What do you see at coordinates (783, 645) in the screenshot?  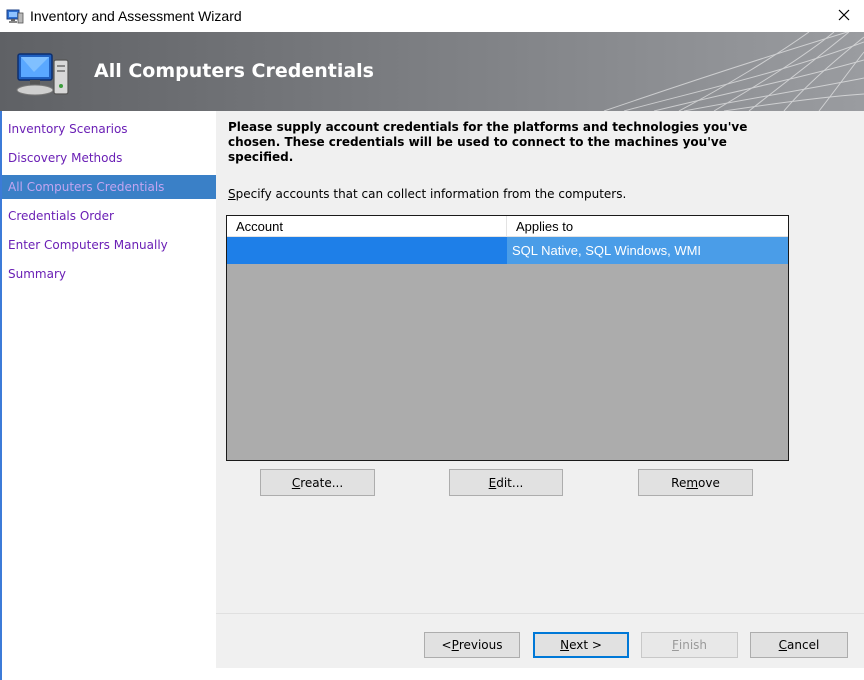 I see `cancel-label-accel: C` at bounding box center [783, 645].